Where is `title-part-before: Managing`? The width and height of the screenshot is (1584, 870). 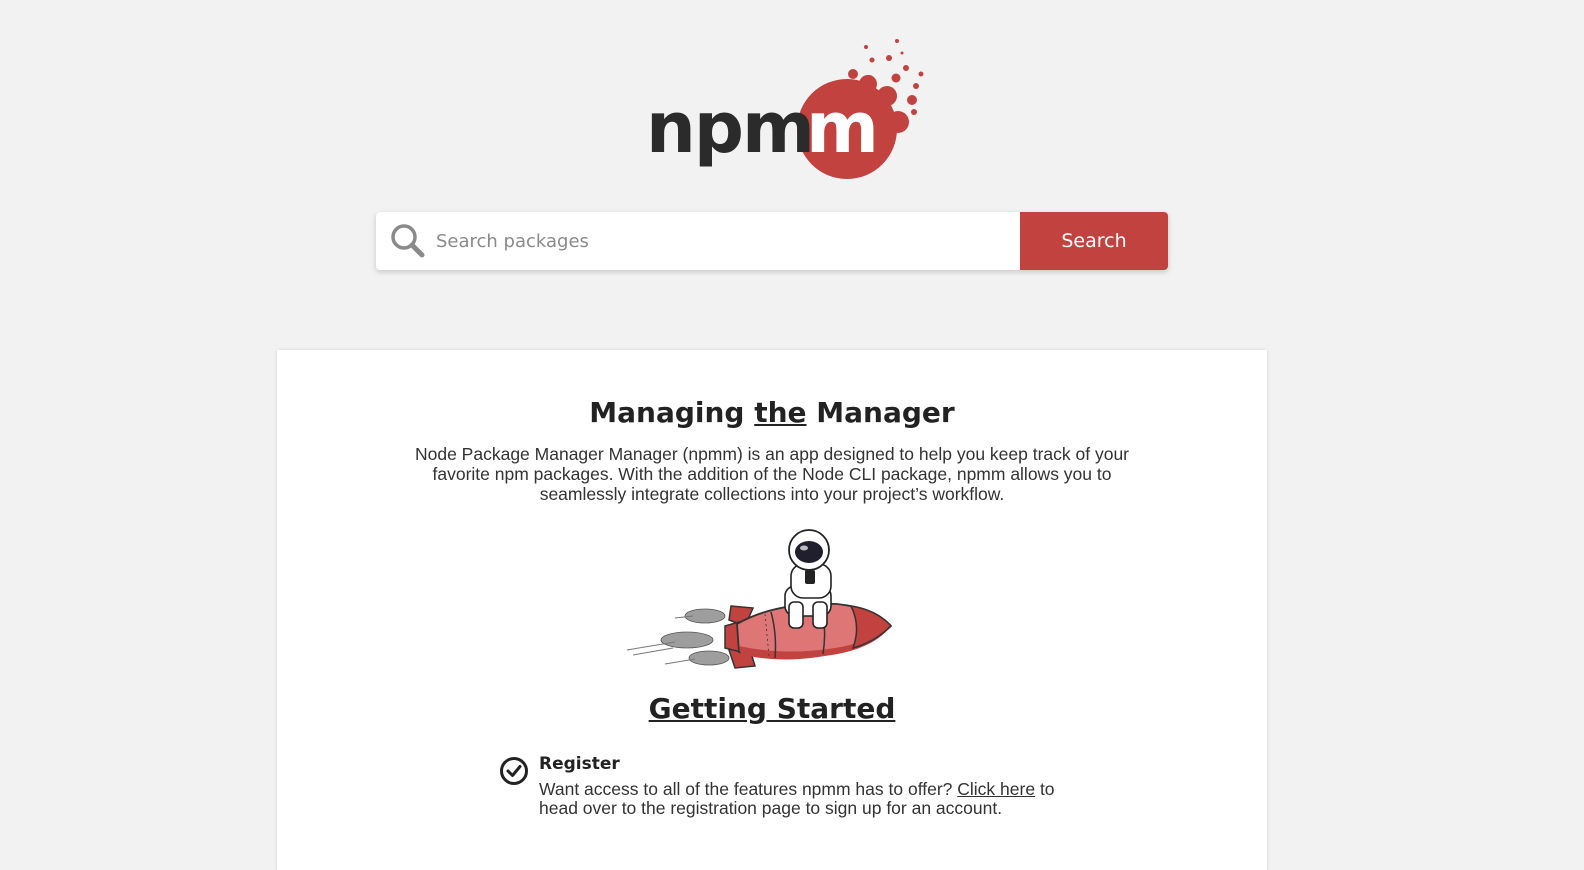 title-part-before: Managing is located at coordinates (672, 412).